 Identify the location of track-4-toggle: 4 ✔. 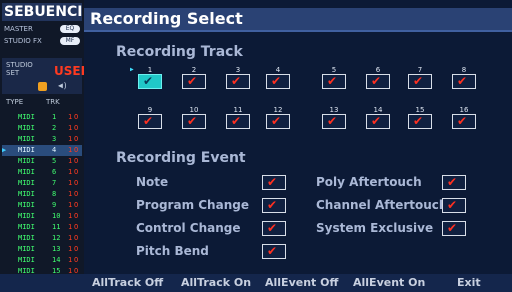
(278, 78).